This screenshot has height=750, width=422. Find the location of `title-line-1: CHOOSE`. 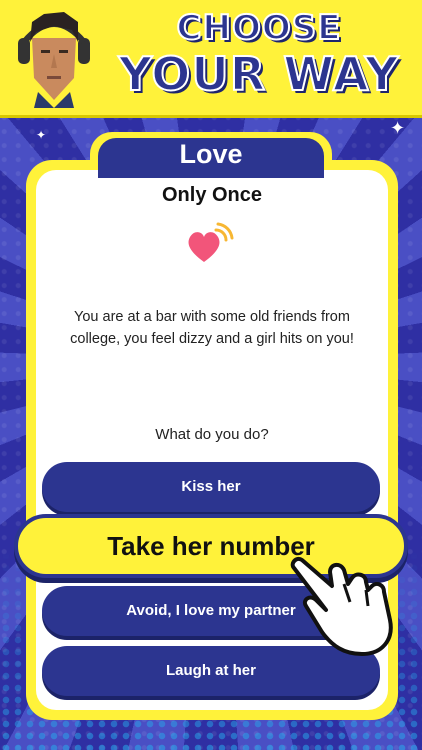

title-line-1: CHOOSE is located at coordinates (259, 28).